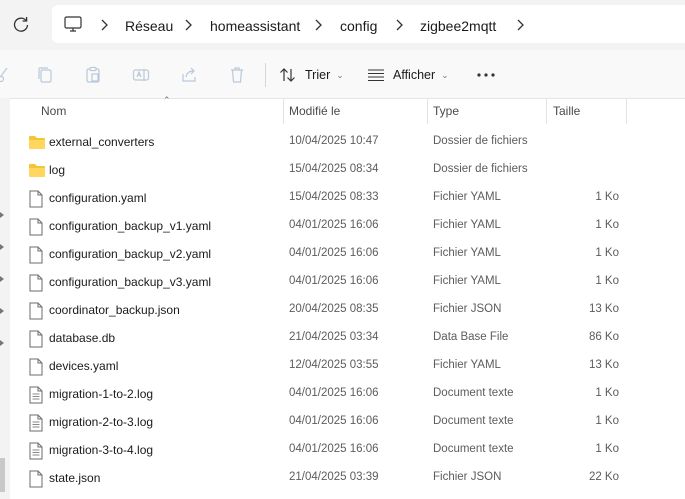 The height and width of the screenshot is (499, 685). What do you see at coordinates (486, 75) in the screenshot?
I see `more-options-icon` at bounding box center [486, 75].